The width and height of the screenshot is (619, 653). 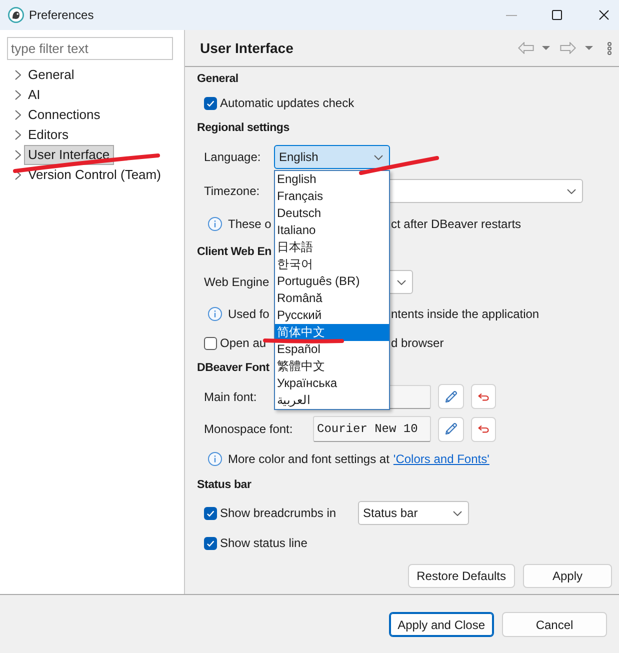 What do you see at coordinates (332, 157) in the screenshot?
I see `language-dropdown: English` at bounding box center [332, 157].